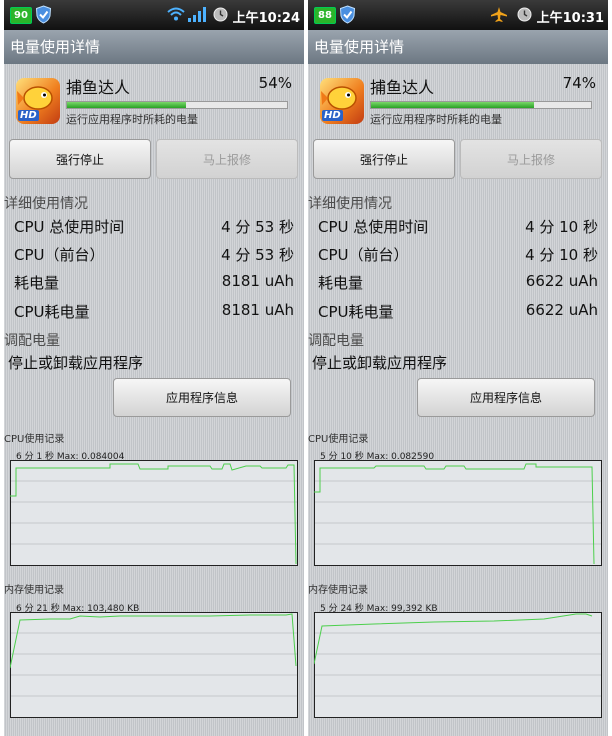  I want to click on detail-row: CPU耗电量 6622 uAh, so click(458, 313).